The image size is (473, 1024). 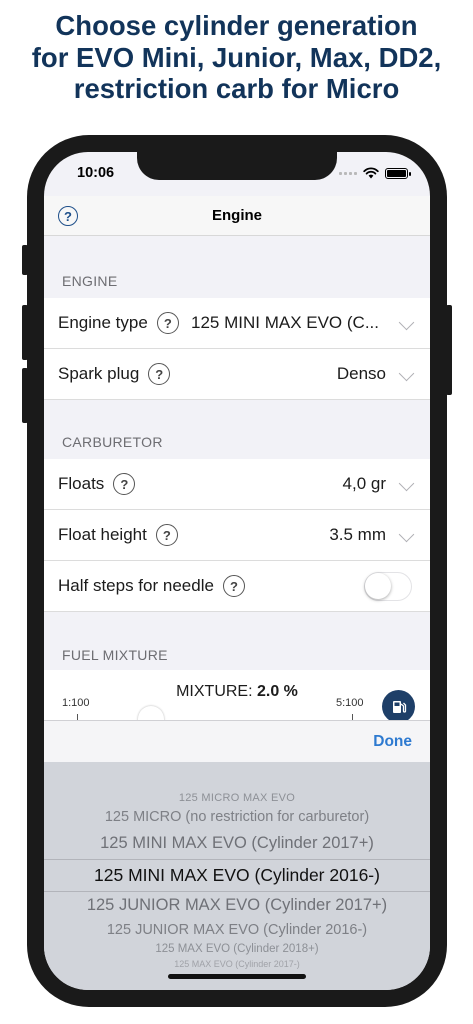 I want to click on picker-option: 125 MINI MAX EVO (Cylinder 2017+), so click(x=237, y=843).